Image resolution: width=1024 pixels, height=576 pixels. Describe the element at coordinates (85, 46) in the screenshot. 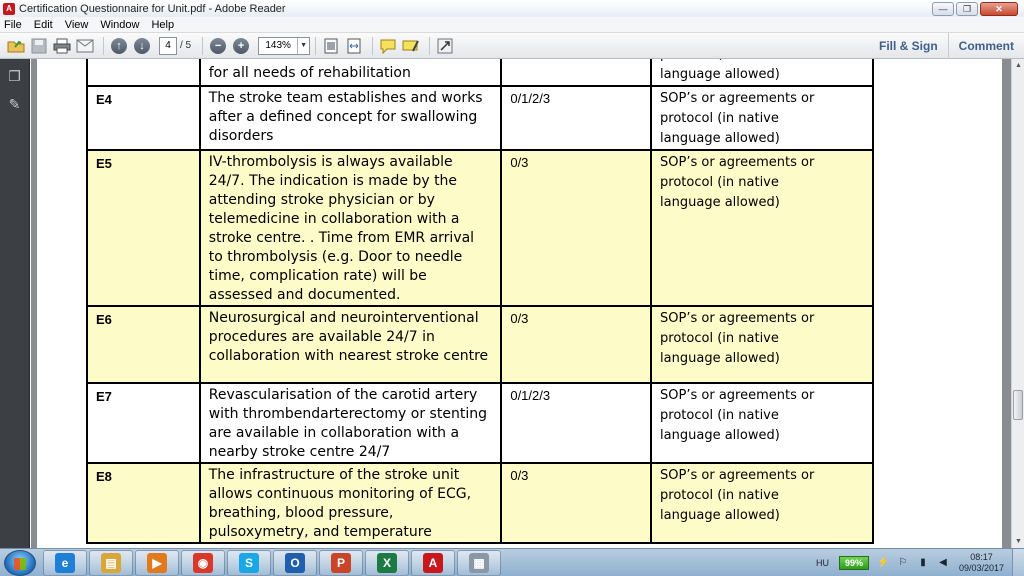

I see `email-icon` at that location.